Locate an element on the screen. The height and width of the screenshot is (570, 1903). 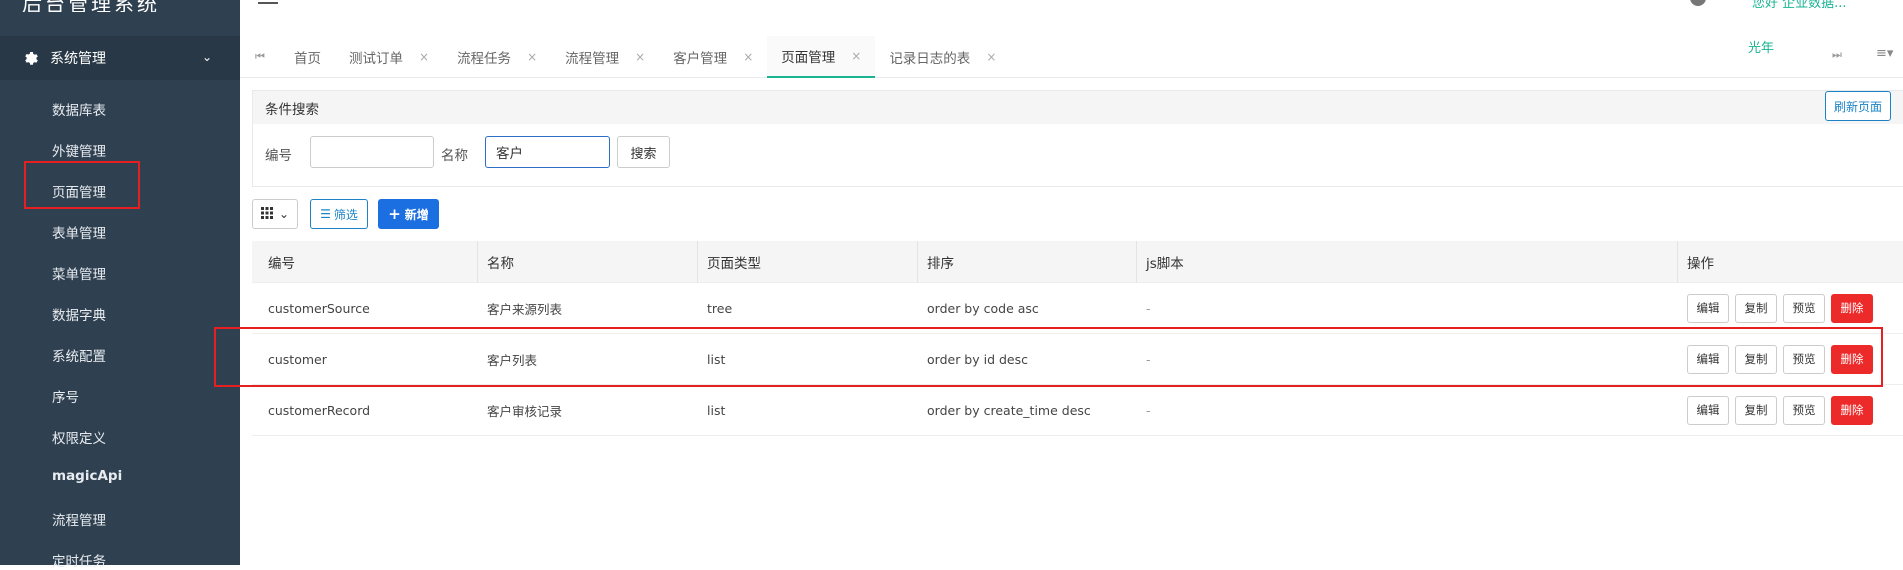
tab-next-icon: ⏭ is located at coordinates (1837, 55).